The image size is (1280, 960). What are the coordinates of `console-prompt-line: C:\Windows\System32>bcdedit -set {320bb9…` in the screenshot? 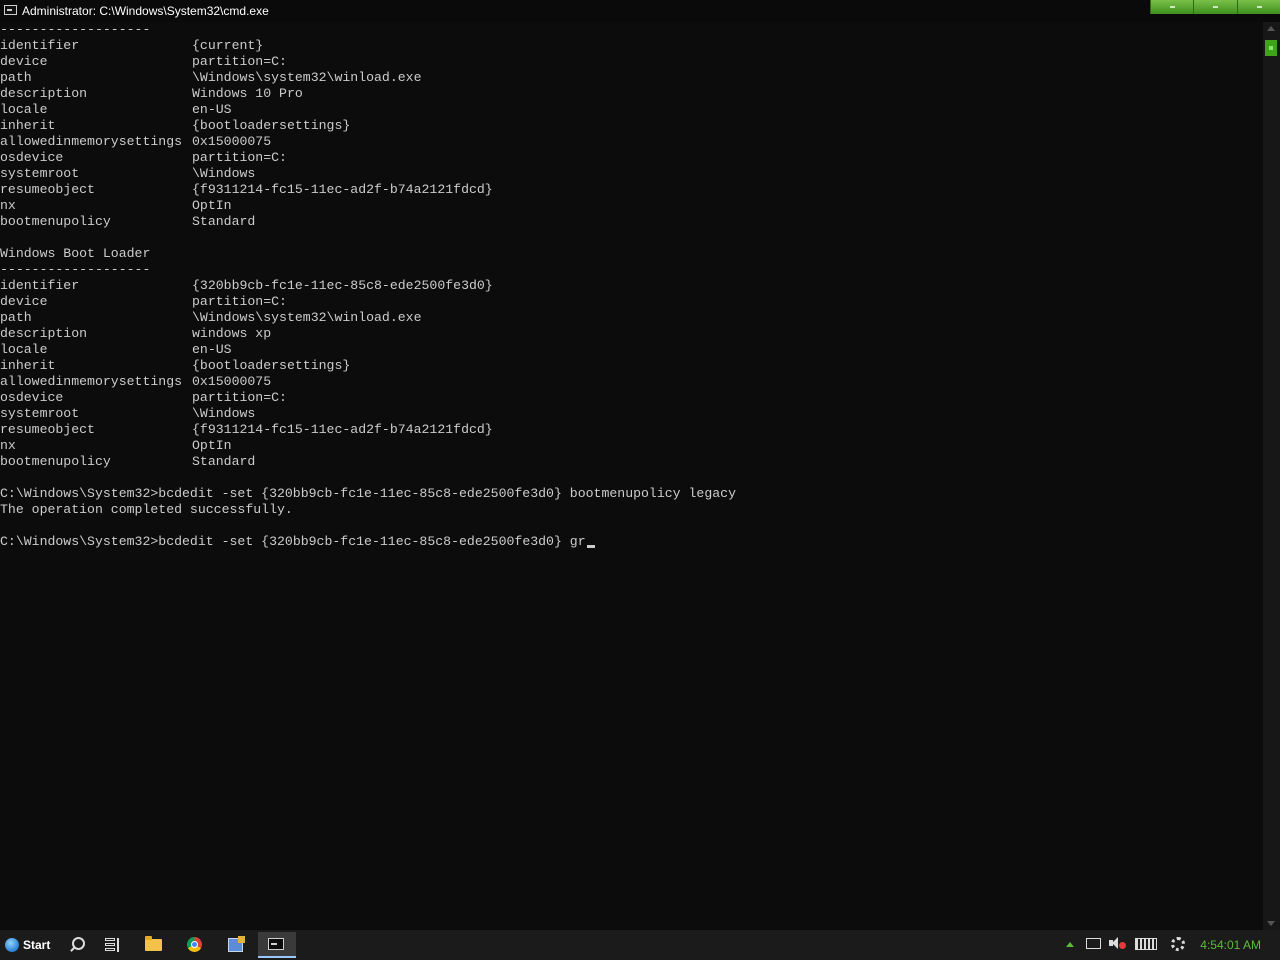 It's located at (631, 542).